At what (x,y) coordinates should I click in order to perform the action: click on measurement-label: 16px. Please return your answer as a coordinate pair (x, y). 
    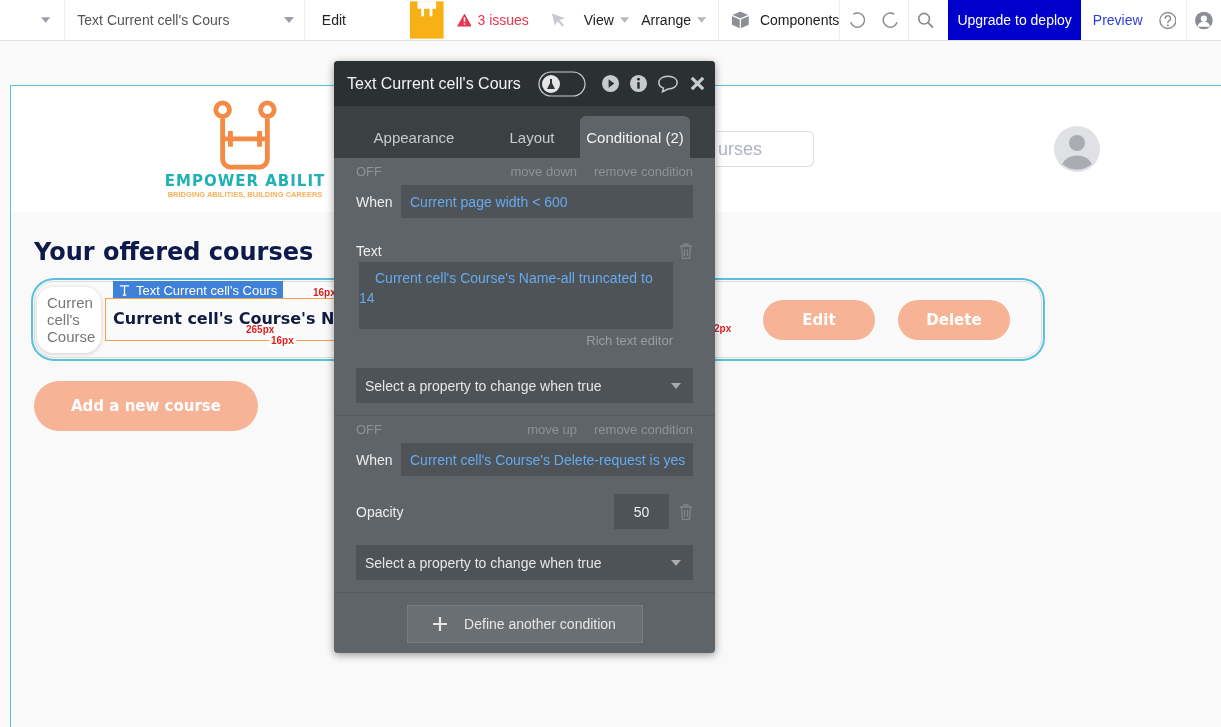
    Looking at the image, I should click on (282, 340).